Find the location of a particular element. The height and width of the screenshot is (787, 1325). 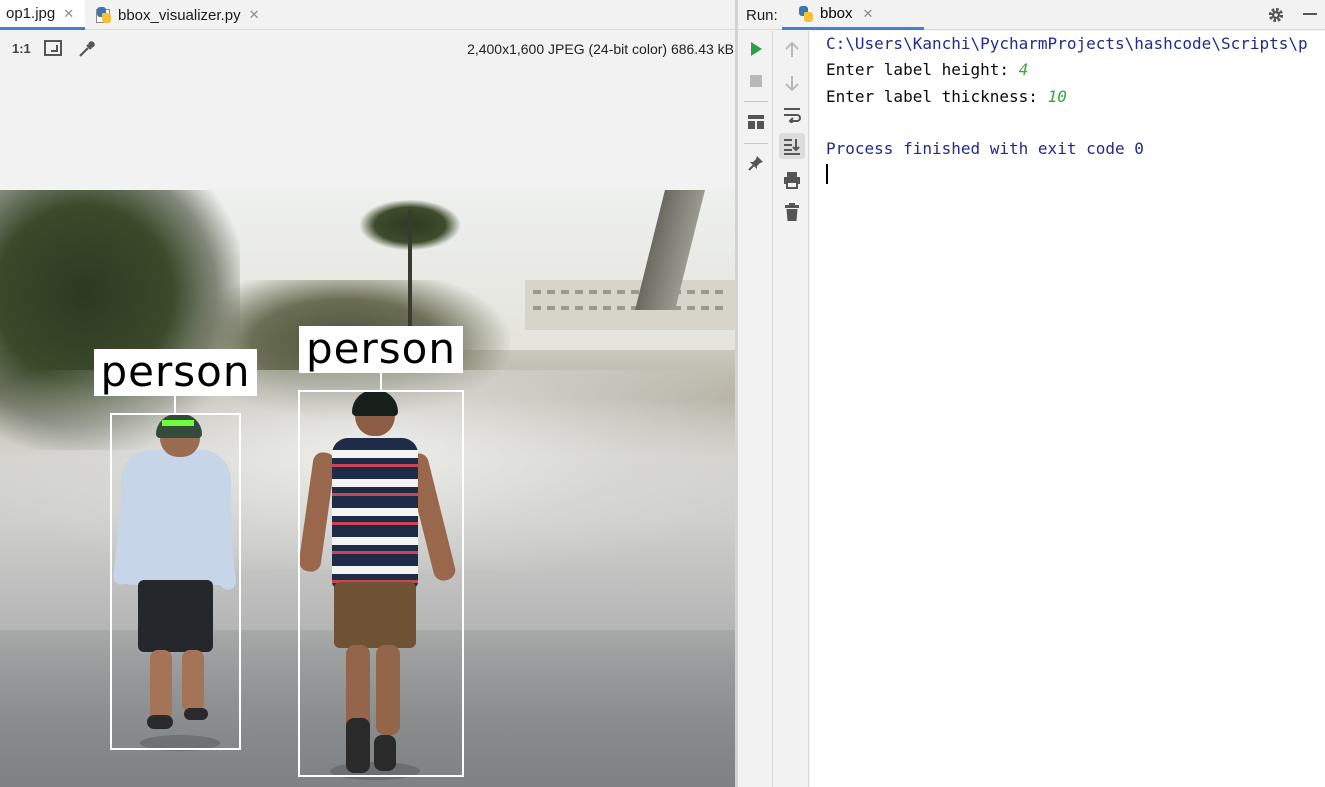

console-prompt: Enter label height: is located at coordinates (922, 69).